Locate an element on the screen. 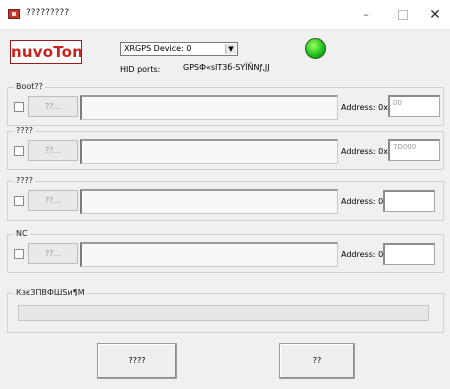  boot-group: Boot?? ??... Address: 0x 00 is located at coordinates (225, 104).